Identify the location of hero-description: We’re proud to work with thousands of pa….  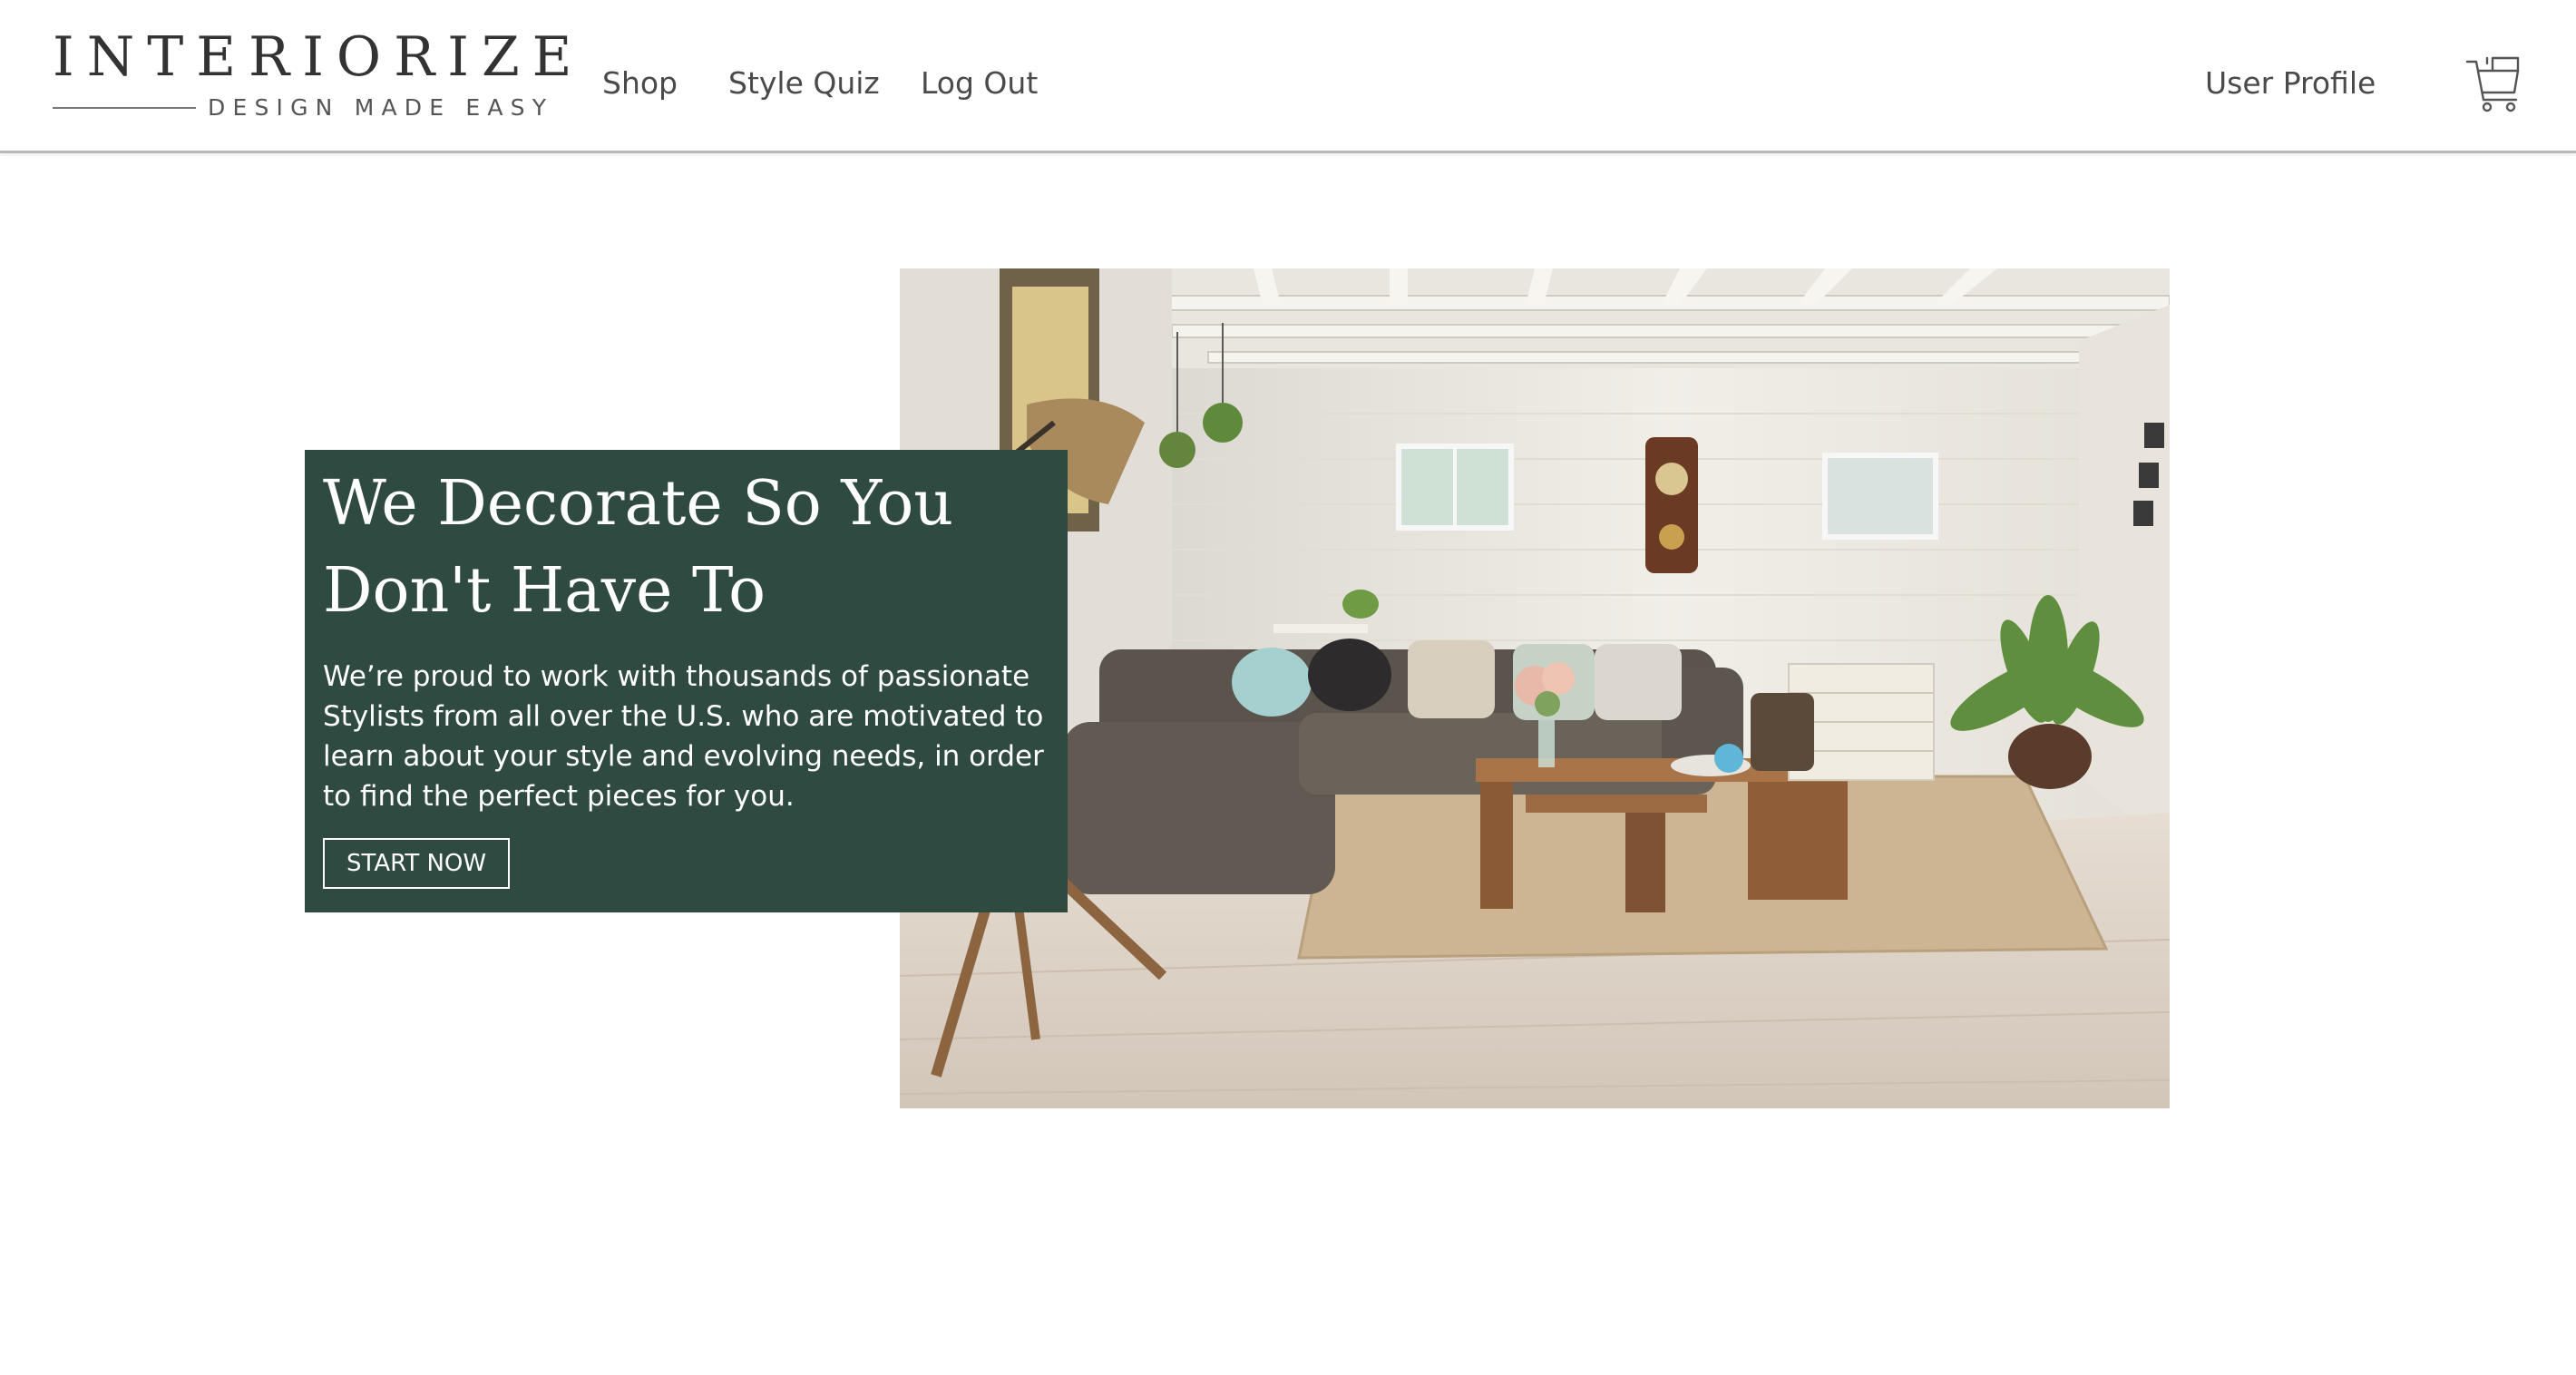
(683, 736).